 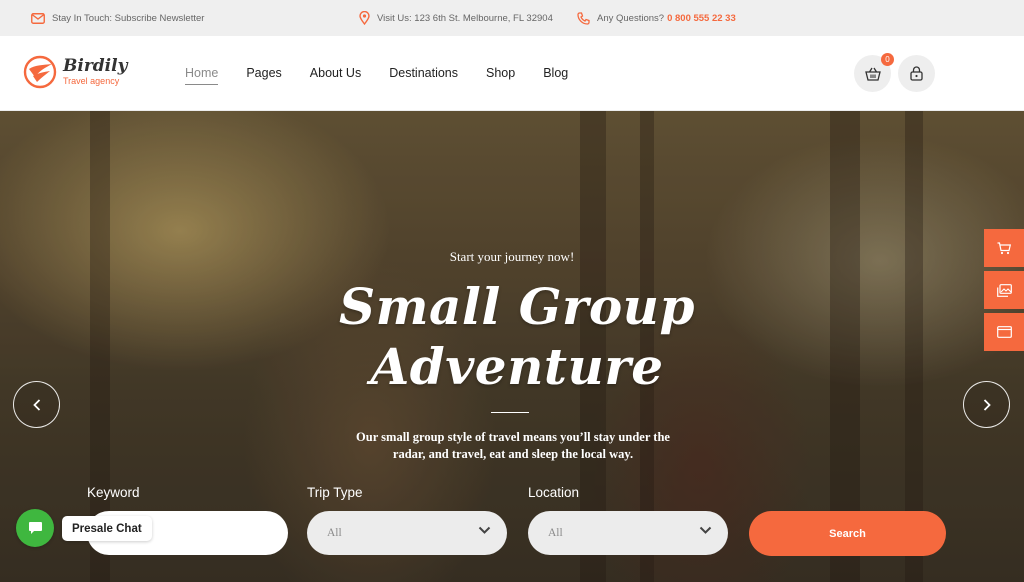 I want to click on questions-info: Any Questions? 0 800 555 22 33, so click(x=656, y=18).